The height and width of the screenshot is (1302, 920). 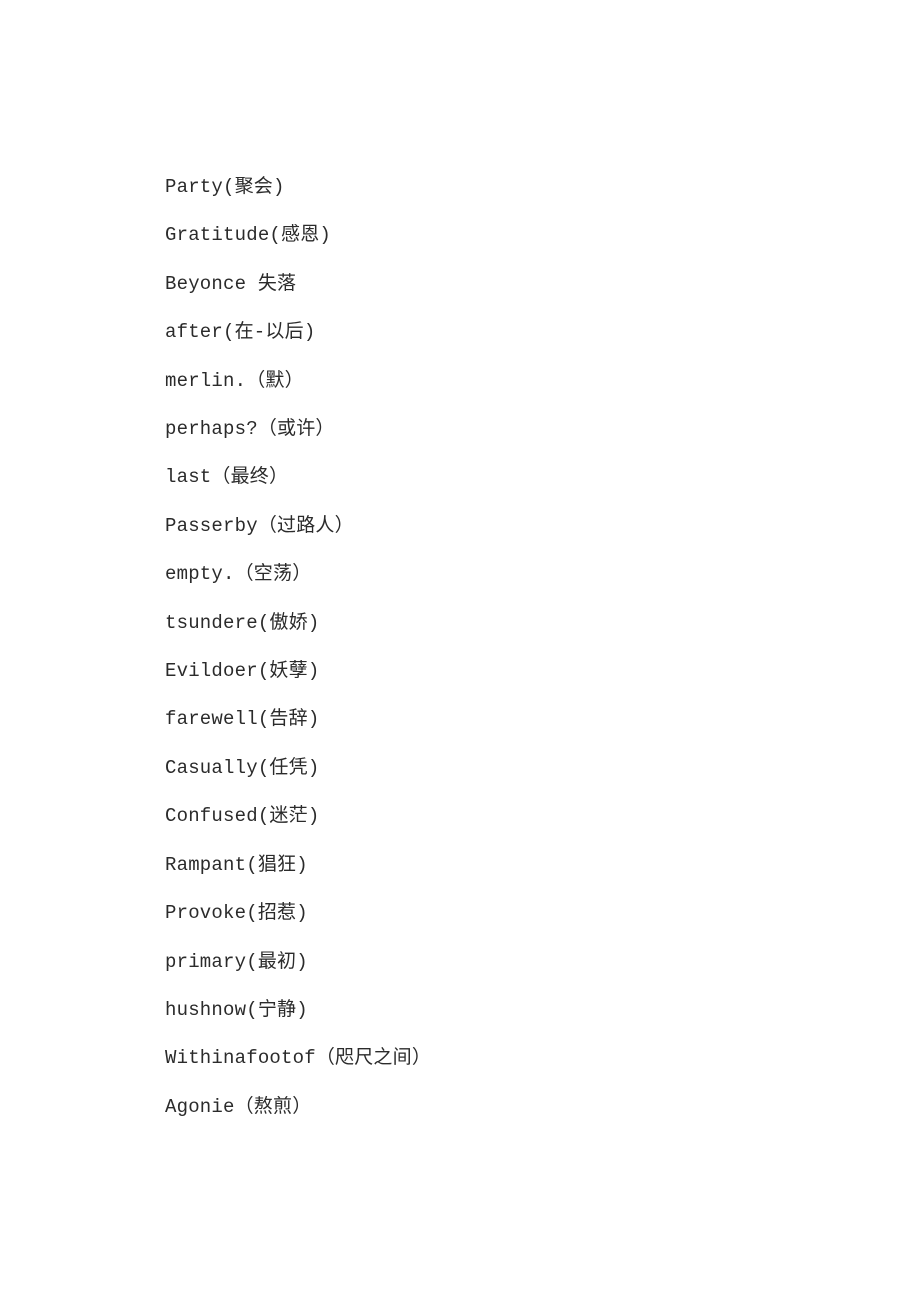 I want to click on list-item: primary(最初), so click(x=236, y=961).